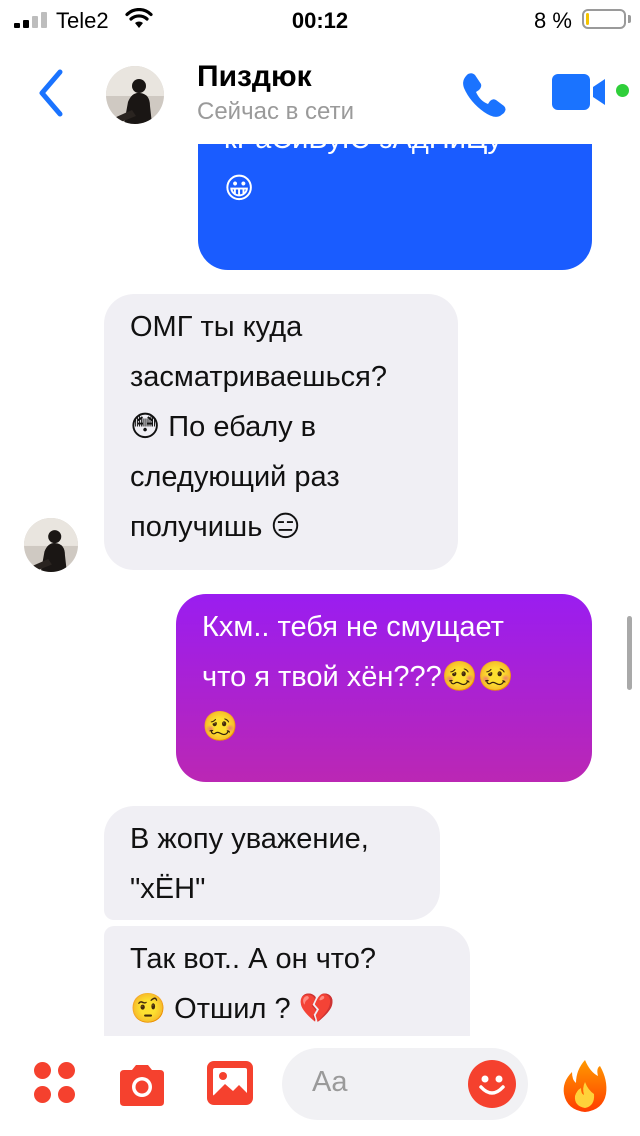  What do you see at coordinates (230, 1083) in the screenshot?
I see `gallery-icon` at bounding box center [230, 1083].